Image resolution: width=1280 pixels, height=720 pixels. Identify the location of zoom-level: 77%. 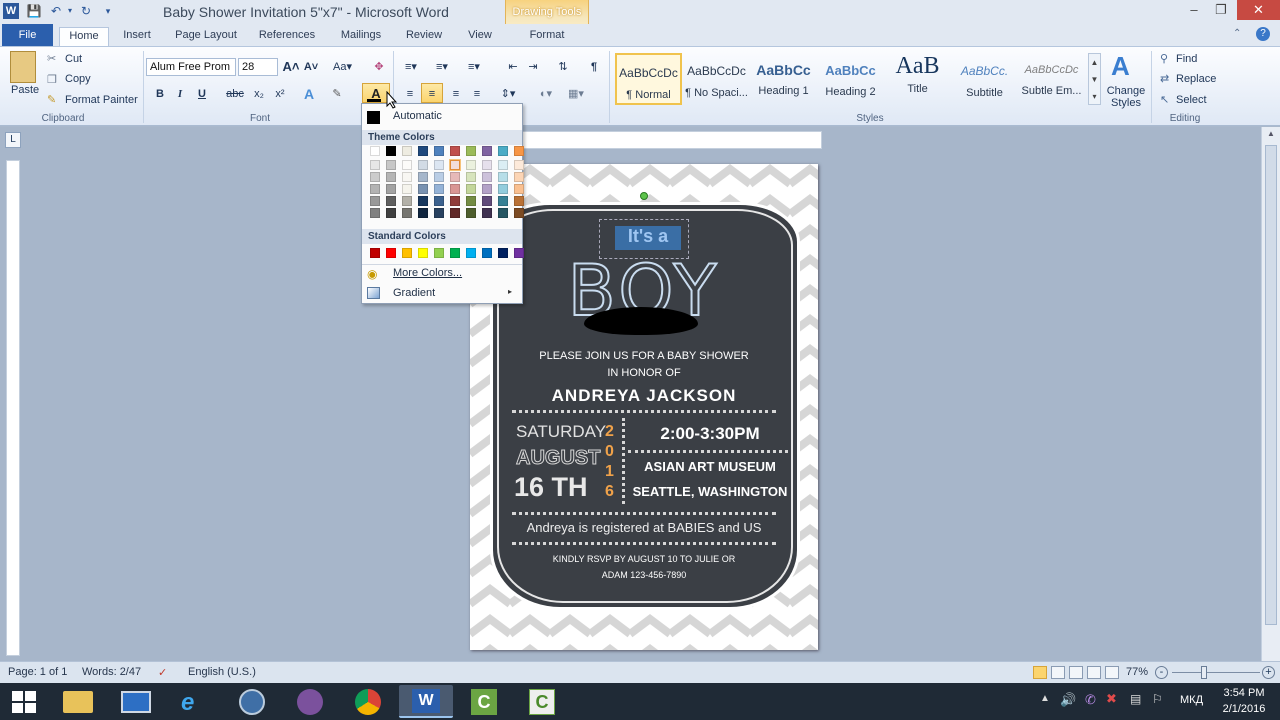
(1137, 672).